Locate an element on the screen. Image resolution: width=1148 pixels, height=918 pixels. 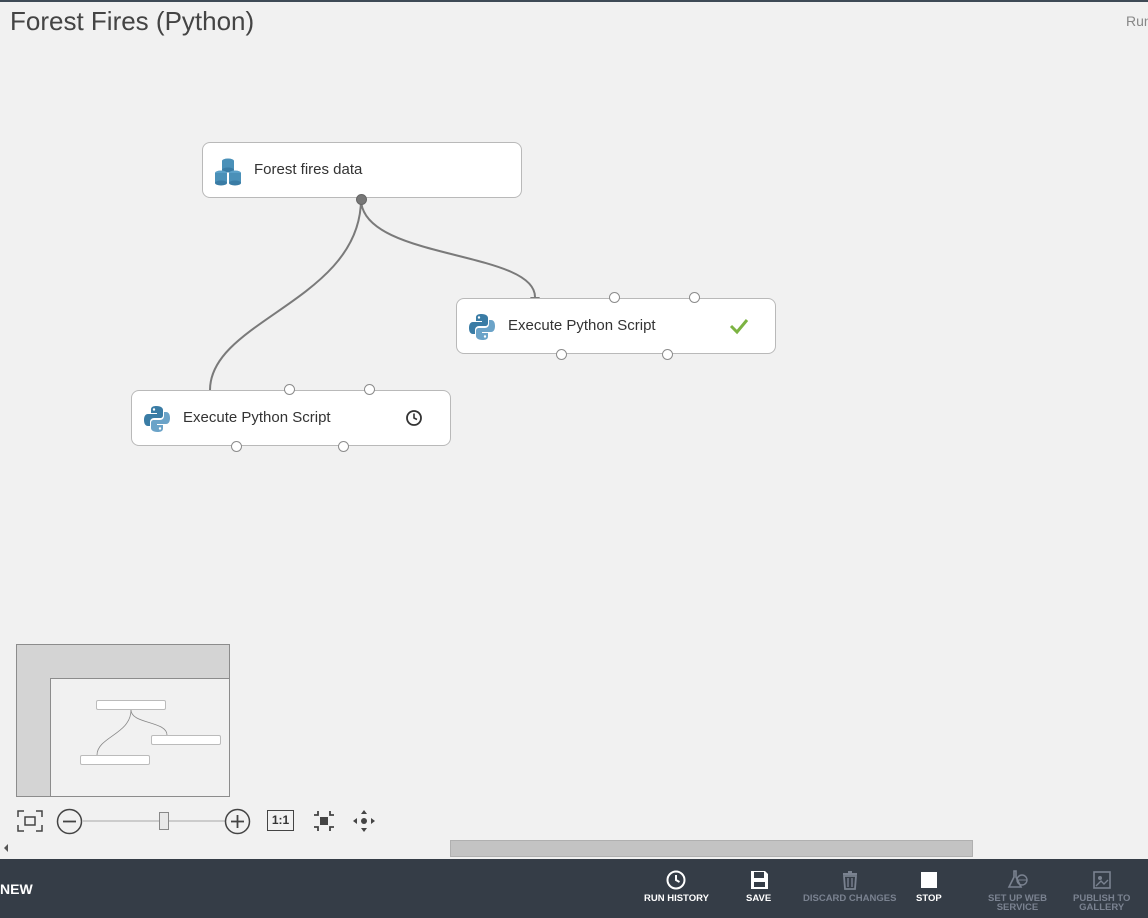
connector-to-left-script is located at coordinates (285, 294).